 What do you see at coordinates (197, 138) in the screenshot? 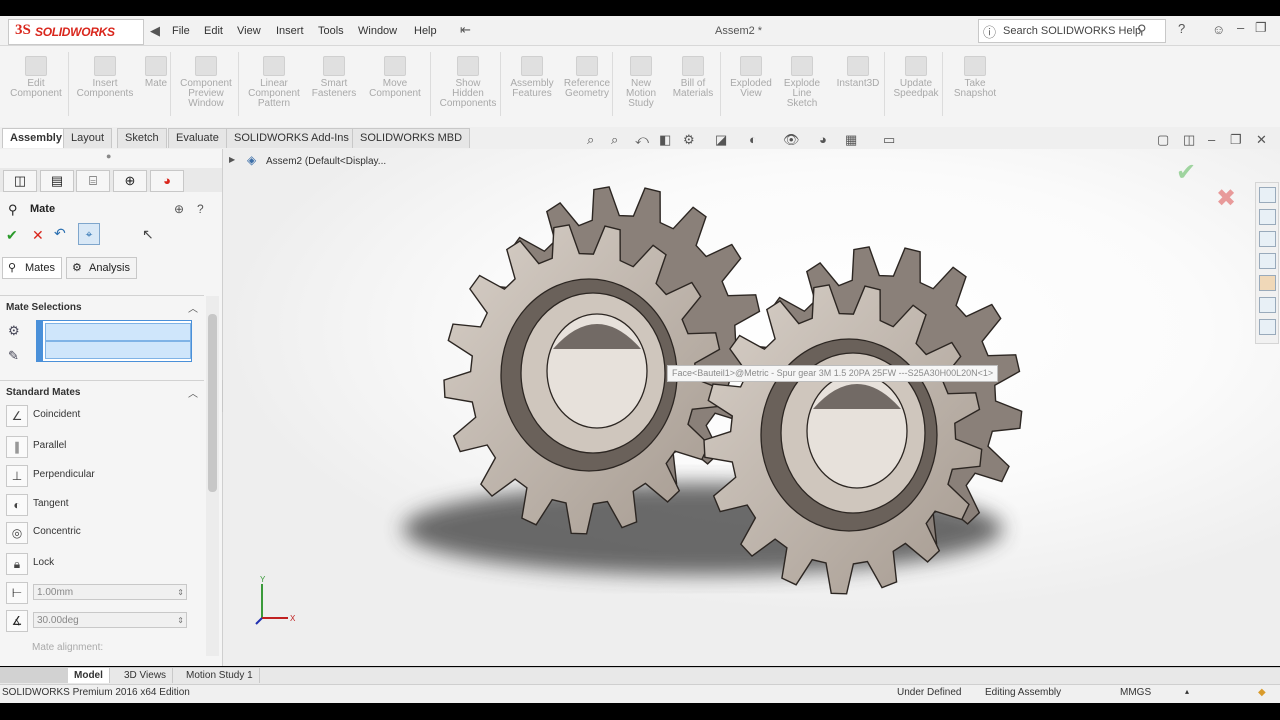
I see `tab-evaluate: Evaluate` at bounding box center [197, 138].